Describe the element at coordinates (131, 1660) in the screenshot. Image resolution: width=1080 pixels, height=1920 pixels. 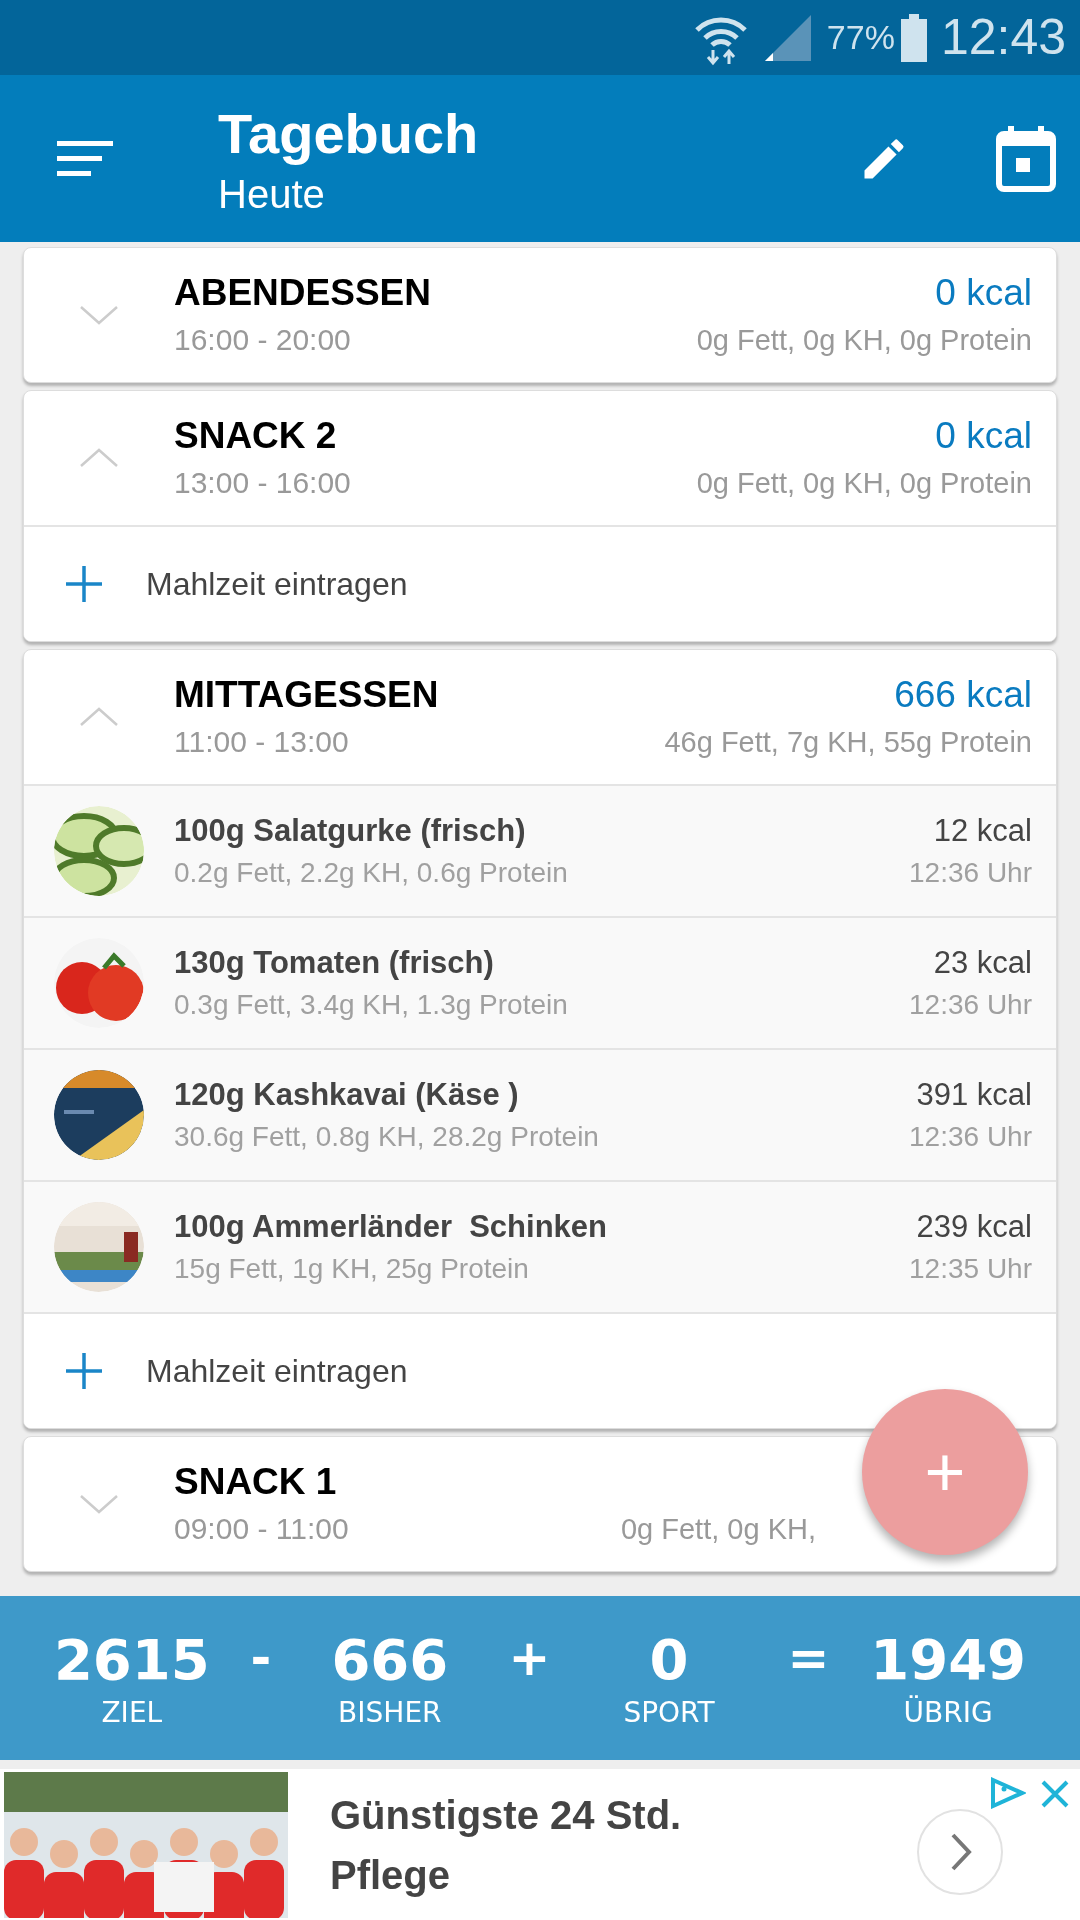
I see `summary-value: 2615` at that location.